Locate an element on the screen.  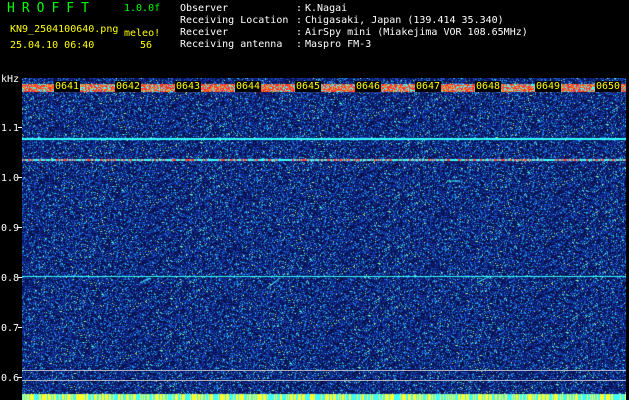
app-version: 1.0.0f is located at coordinates (142, 8).